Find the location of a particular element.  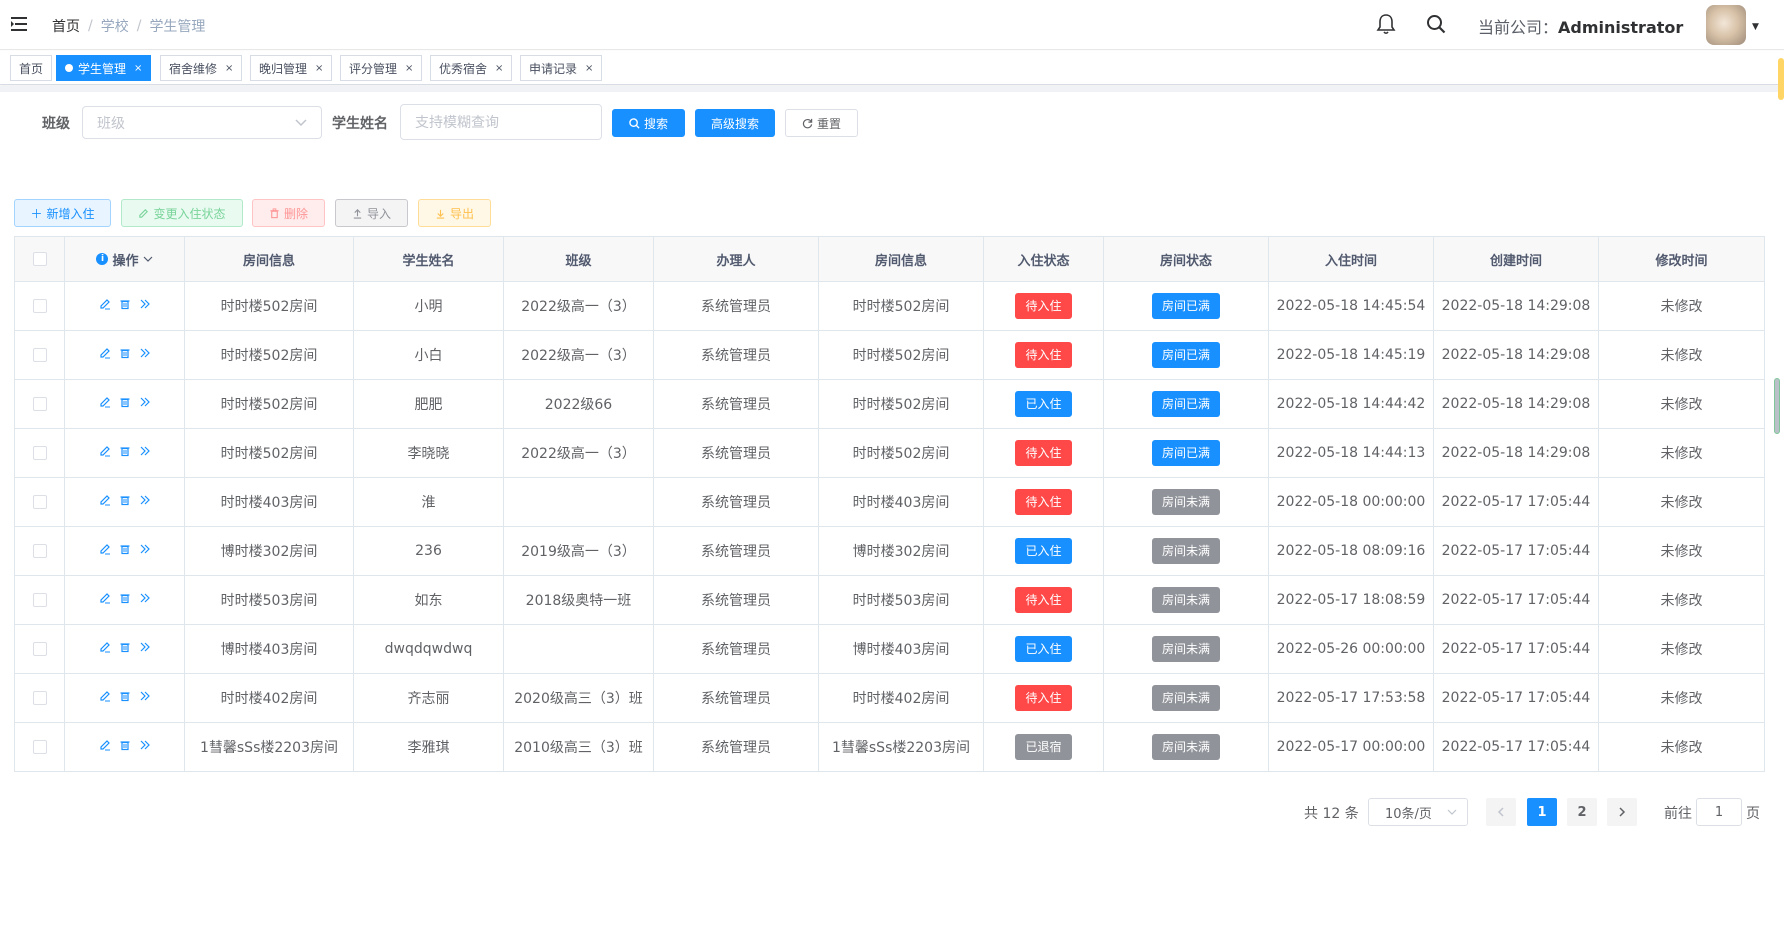

class-select: 班级 is located at coordinates (202, 122).